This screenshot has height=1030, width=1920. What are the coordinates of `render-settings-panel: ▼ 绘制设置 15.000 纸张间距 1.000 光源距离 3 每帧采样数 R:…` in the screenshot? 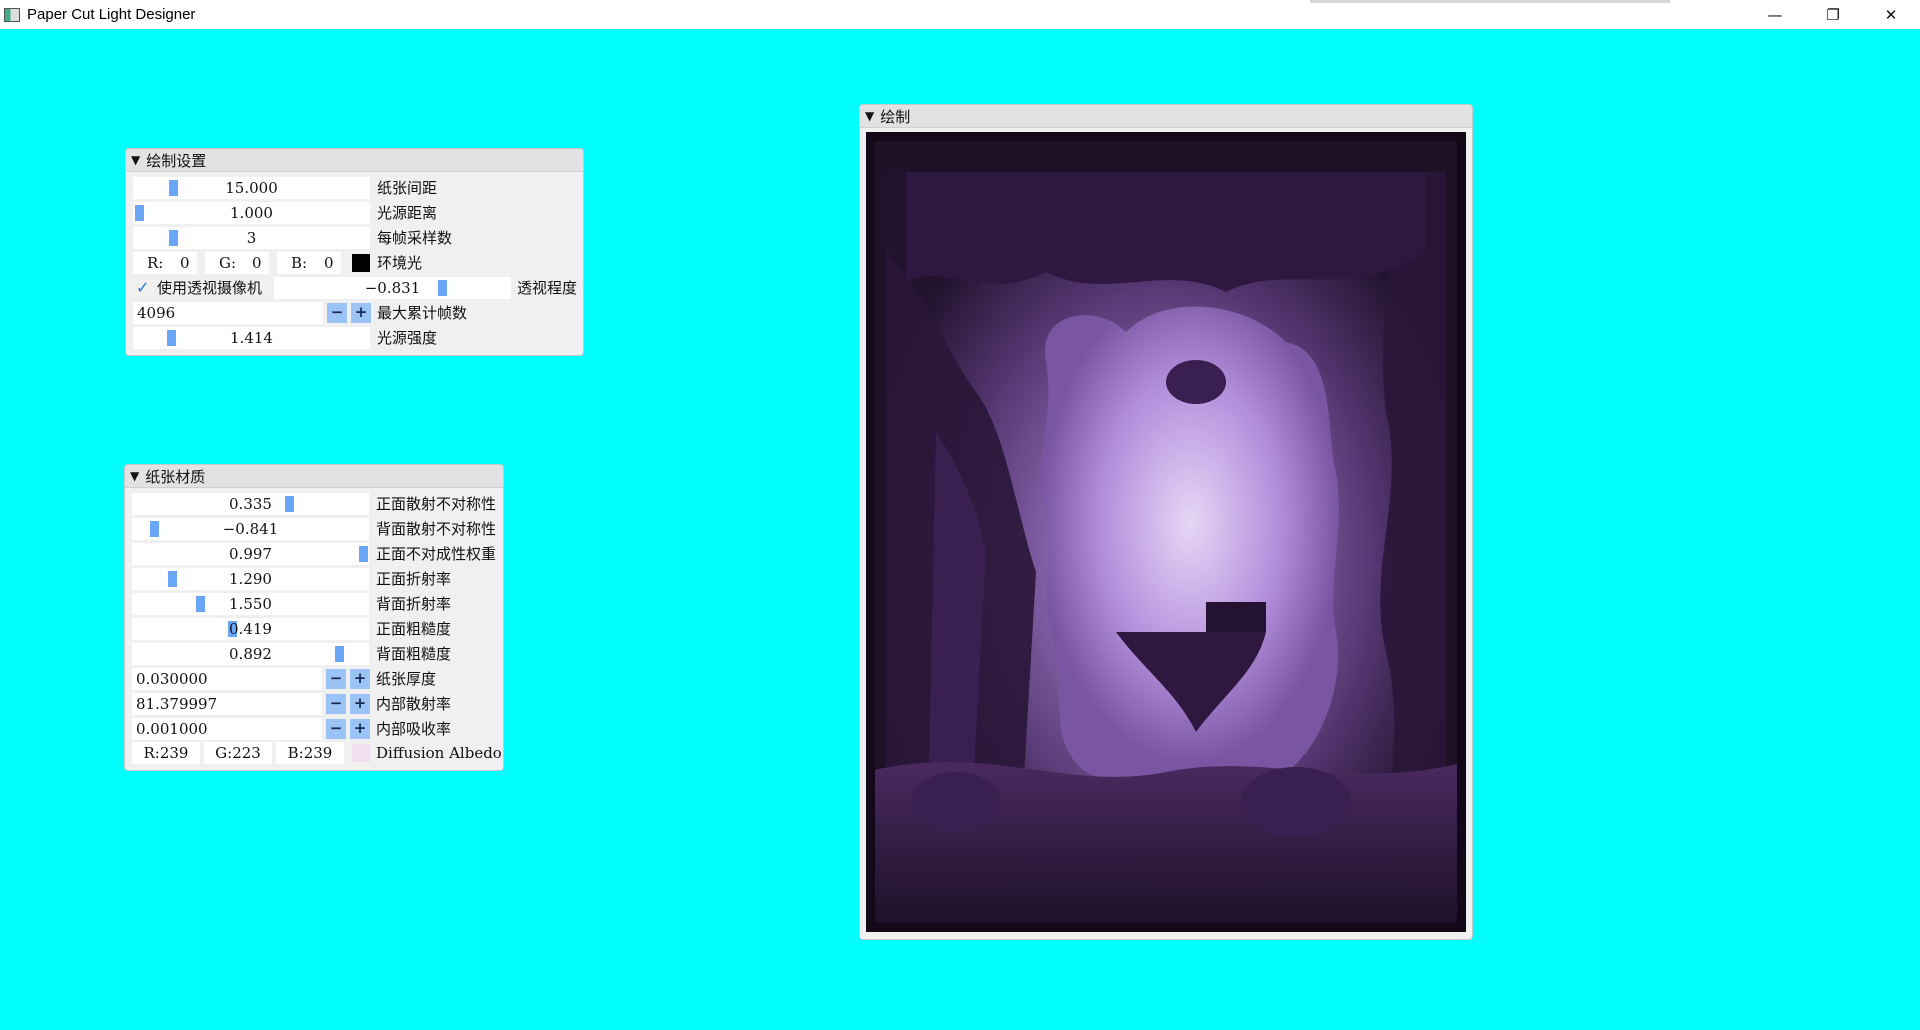 It's located at (354, 252).